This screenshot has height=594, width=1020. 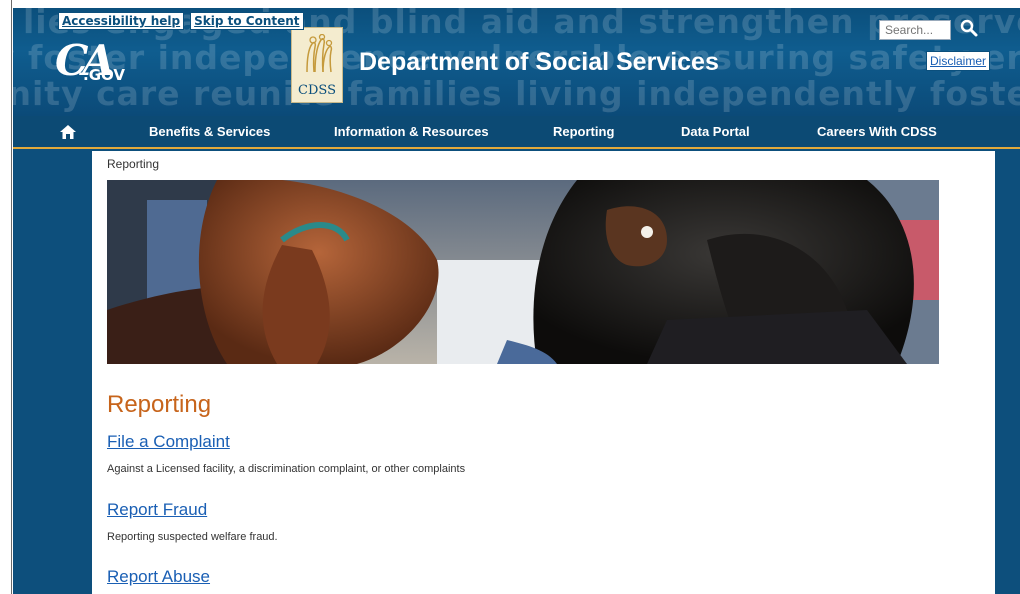 What do you see at coordinates (104, 75) in the screenshot?
I see `ca-logo-suffix: .GOV` at bounding box center [104, 75].